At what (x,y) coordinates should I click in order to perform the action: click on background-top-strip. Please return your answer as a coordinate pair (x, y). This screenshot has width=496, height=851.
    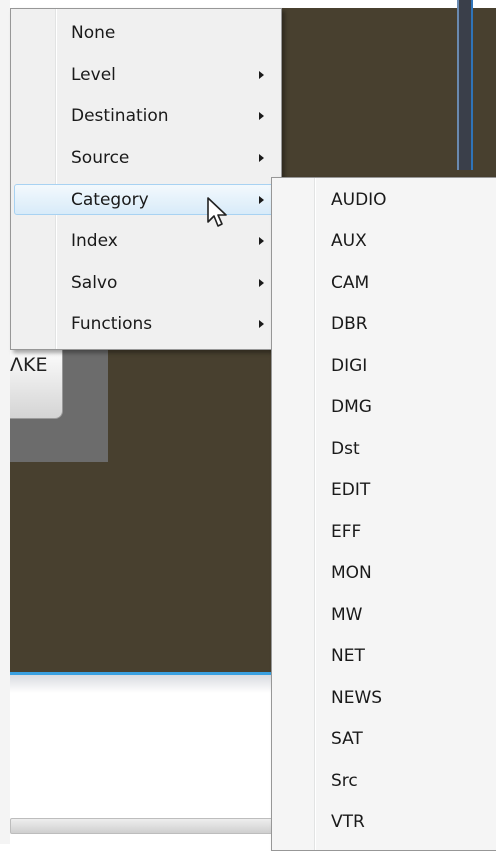
    Looking at the image, I should click on (248, 4).